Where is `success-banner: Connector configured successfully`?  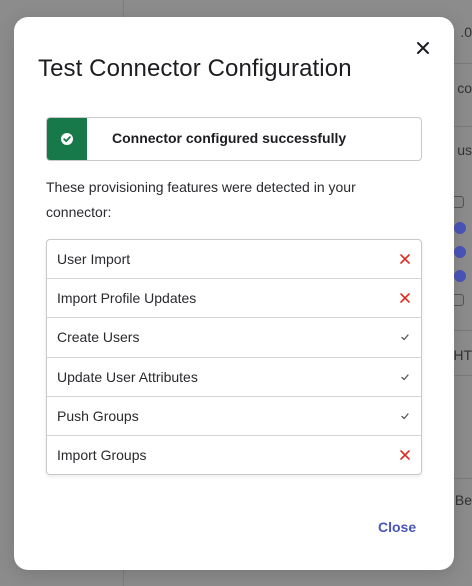
success-banner: Connector configured successfully is located at coordinates (234, 139).